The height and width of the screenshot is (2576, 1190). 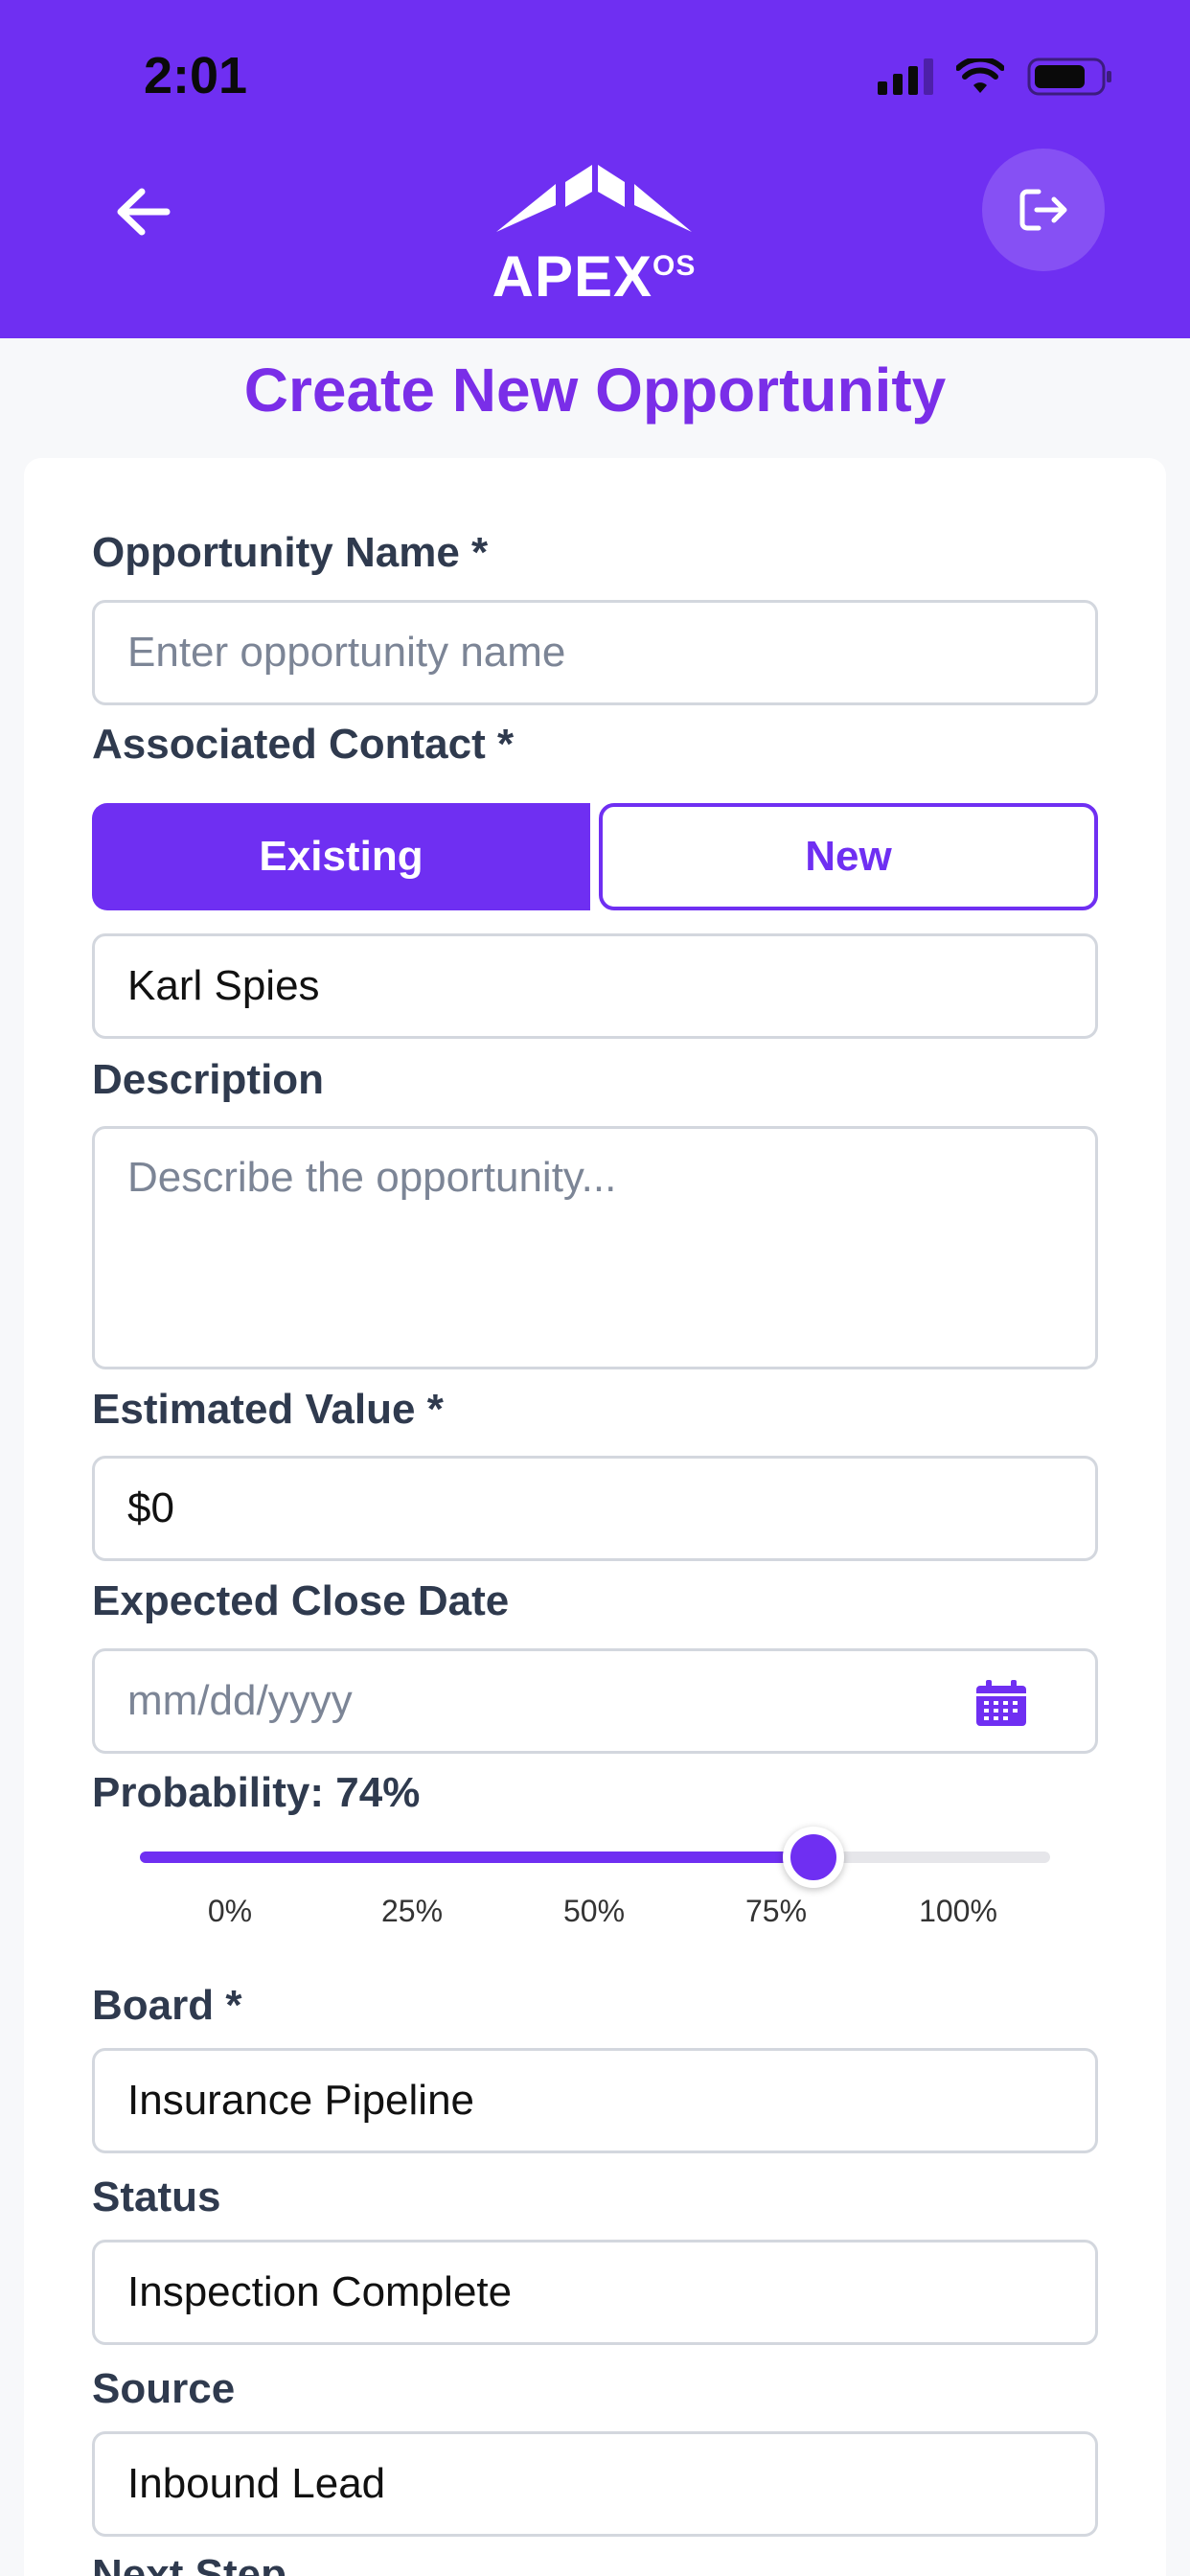 I want to click on probability-tick-50: 50%, so click(x=594, y=1911).